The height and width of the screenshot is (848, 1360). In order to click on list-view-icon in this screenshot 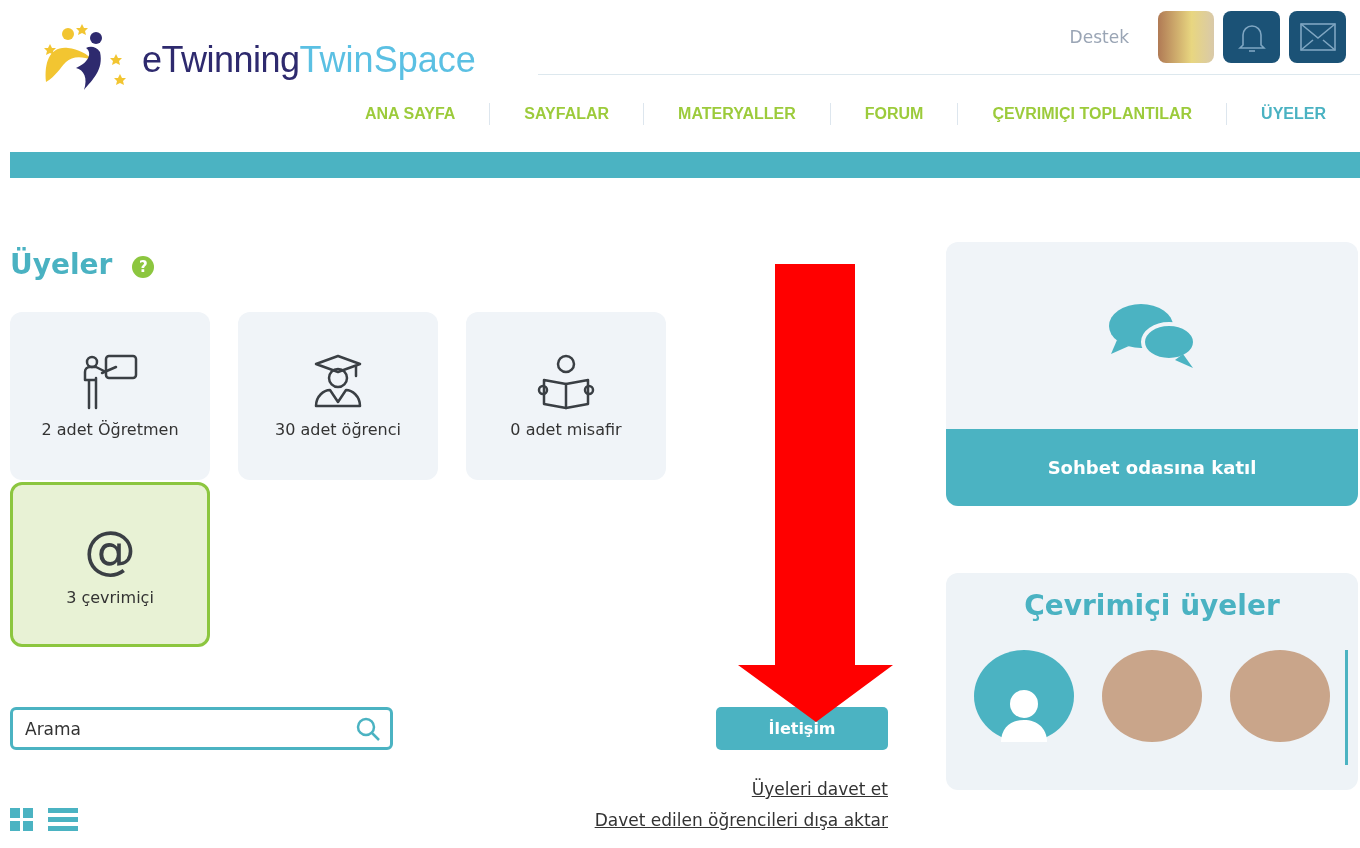, I will do `click(63, 820)`.